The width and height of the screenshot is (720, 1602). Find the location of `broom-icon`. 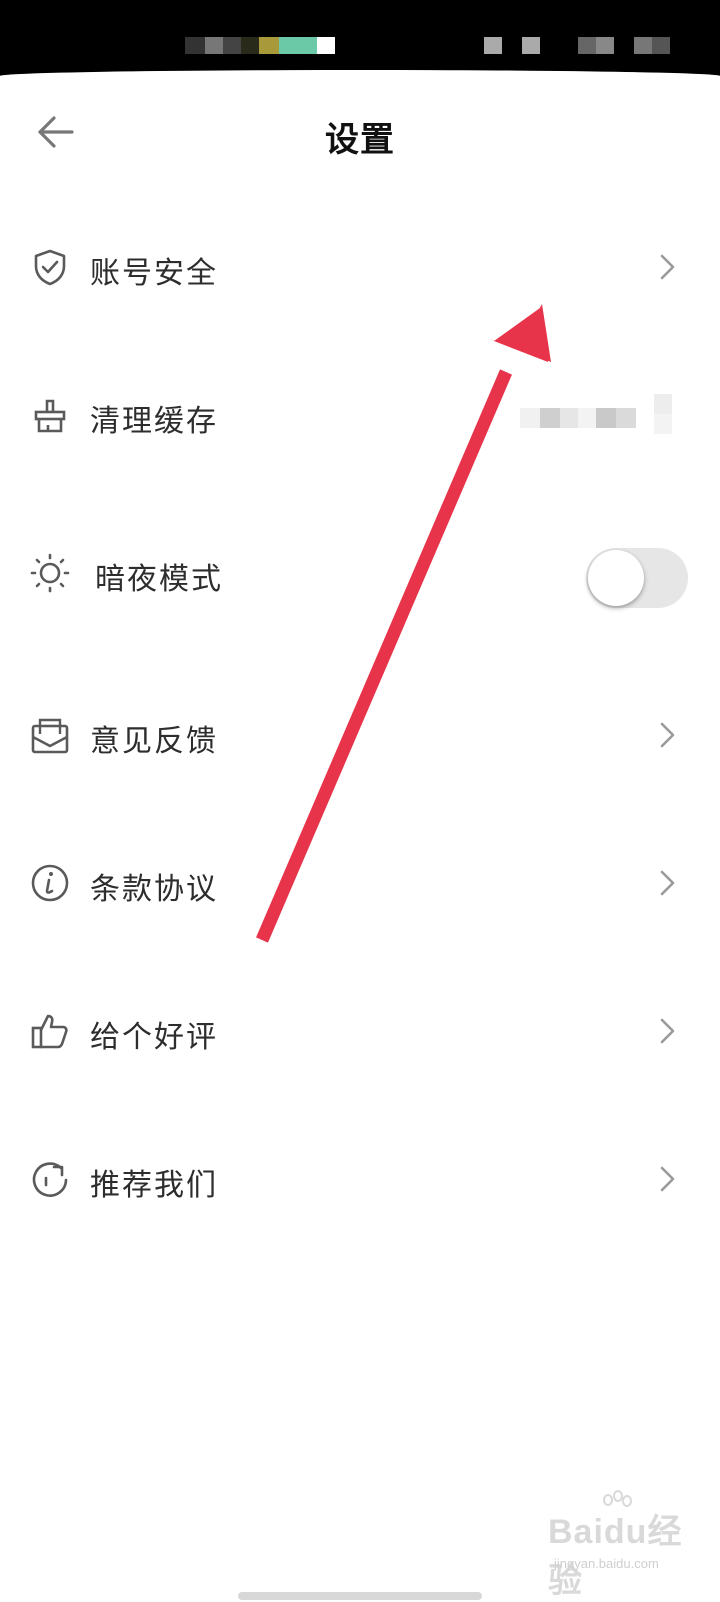

broom-icon is located at coordinates (50, 416).